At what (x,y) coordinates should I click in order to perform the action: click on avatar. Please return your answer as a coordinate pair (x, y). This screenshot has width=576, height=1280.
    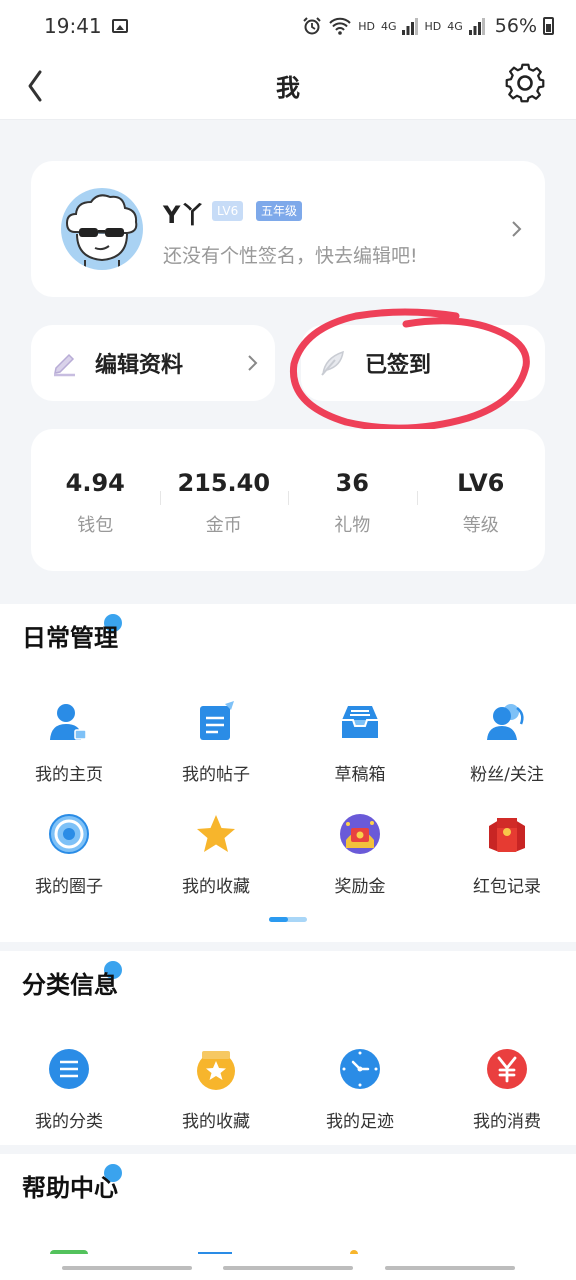
    Looking at the image, I should click on (102, 229).